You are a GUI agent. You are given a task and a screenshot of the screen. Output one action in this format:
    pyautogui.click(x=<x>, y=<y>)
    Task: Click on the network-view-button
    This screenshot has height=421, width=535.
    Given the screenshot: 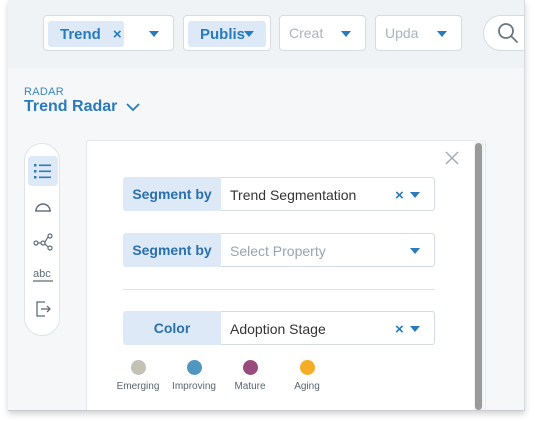 What is the action you would take?
    pyautogui.click(x=43, y=241)
    